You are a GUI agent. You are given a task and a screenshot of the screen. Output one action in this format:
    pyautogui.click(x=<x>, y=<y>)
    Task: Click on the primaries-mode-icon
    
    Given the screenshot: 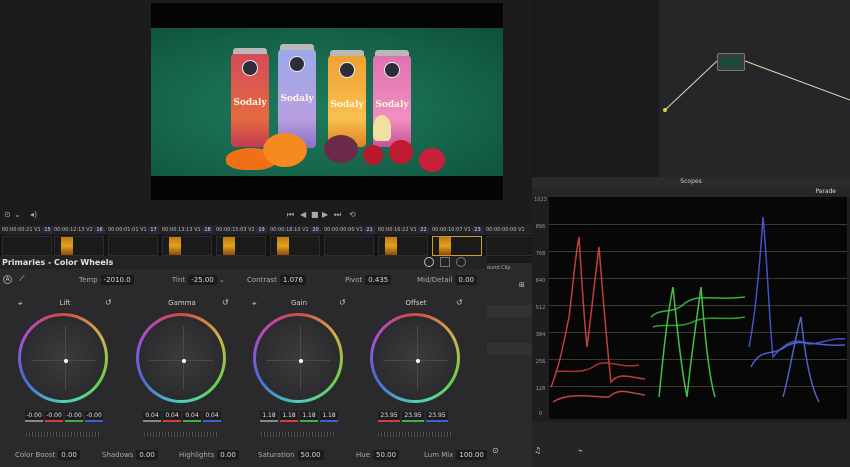 What is the action you would take?
    pyautogui.click(x=429, y=262)
    